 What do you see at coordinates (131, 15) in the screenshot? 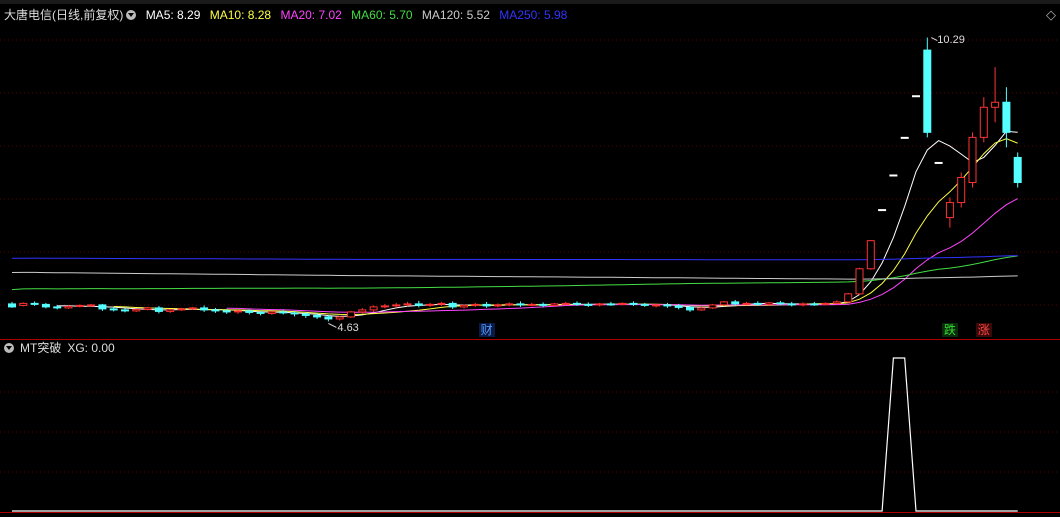
I see `dropdown-arrow-icon` at bounding box center [131, 15].